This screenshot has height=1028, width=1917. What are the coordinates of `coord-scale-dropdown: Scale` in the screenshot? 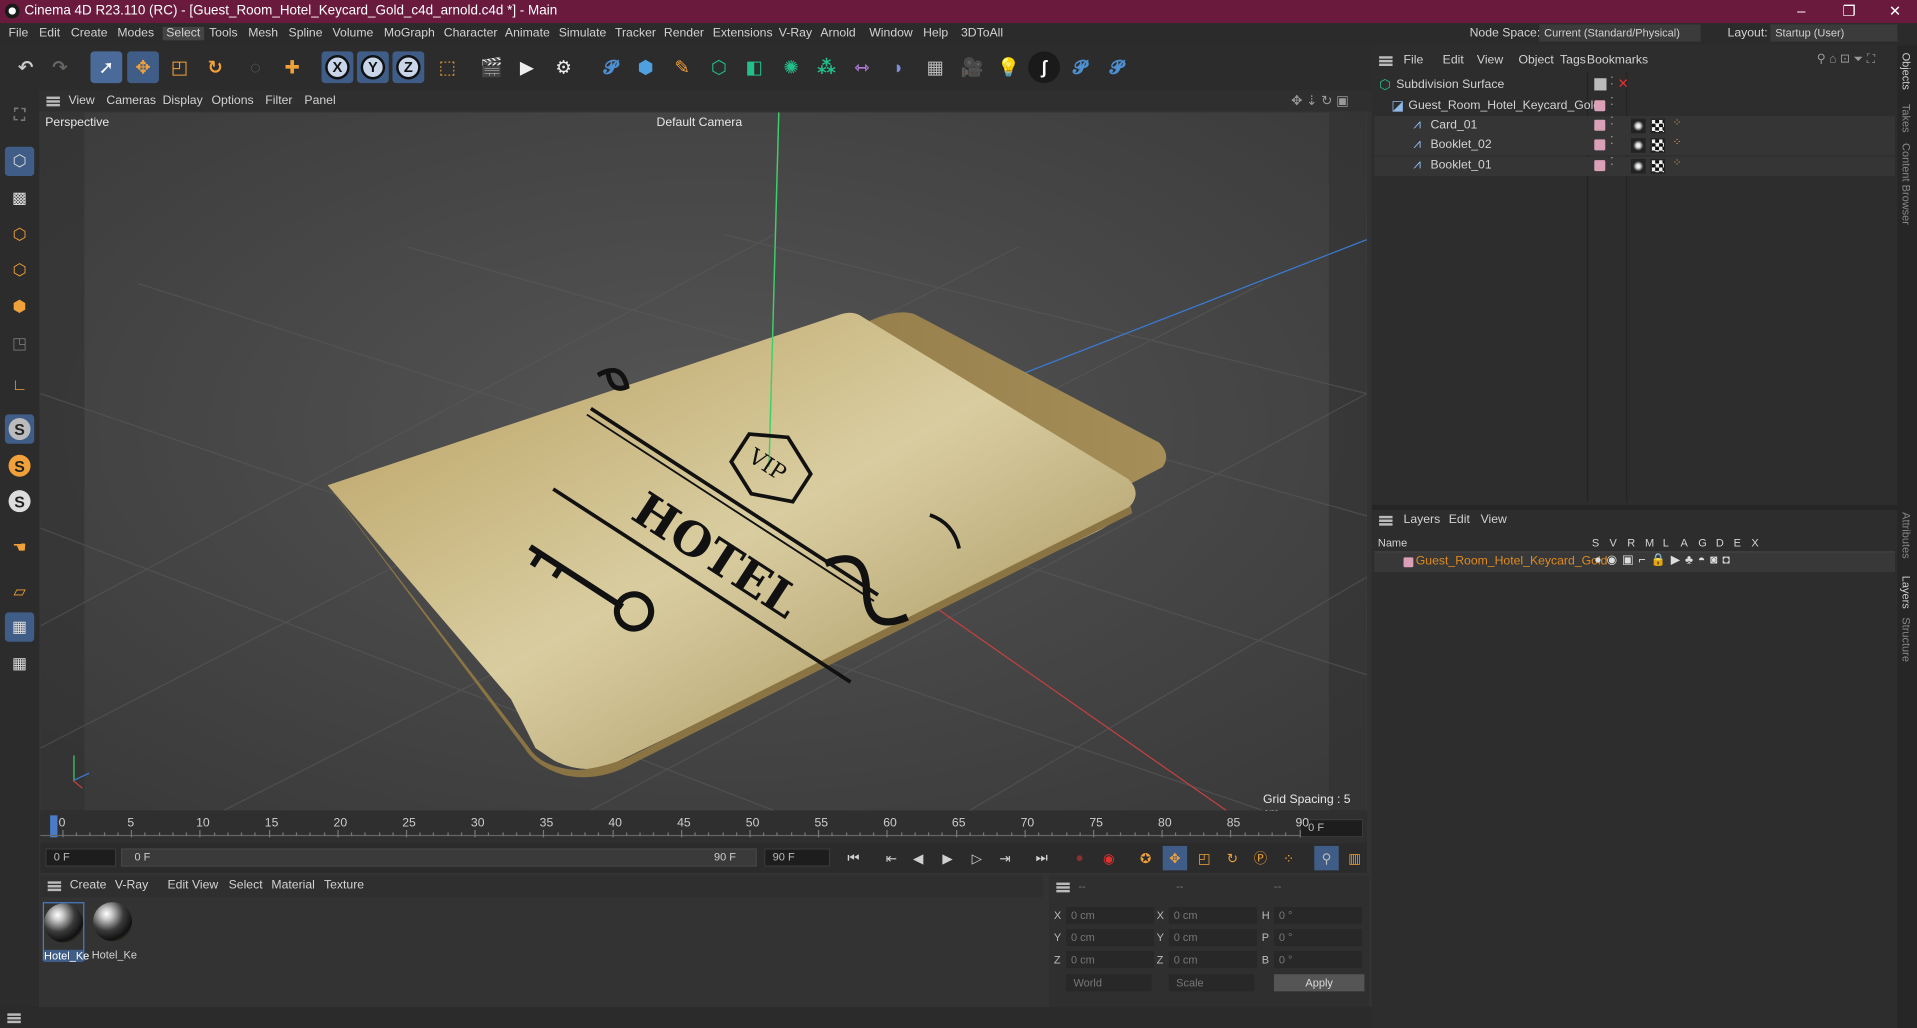 It's located at (1211, 983).